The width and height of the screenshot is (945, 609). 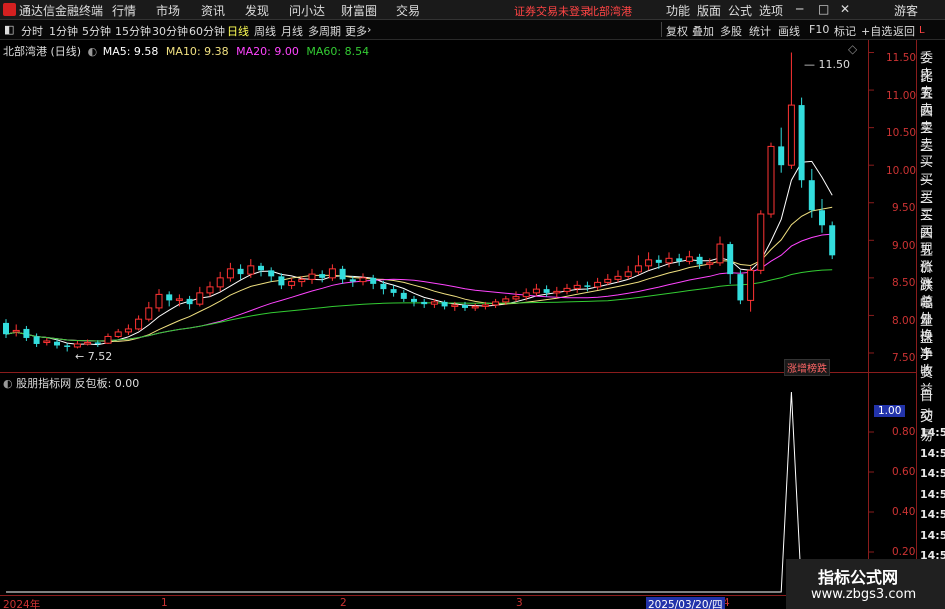 What do you see at coordinates (901, 96) in the screenshot?
I see `y-tick-1100: 11.00` at bounding box center [901, 96].